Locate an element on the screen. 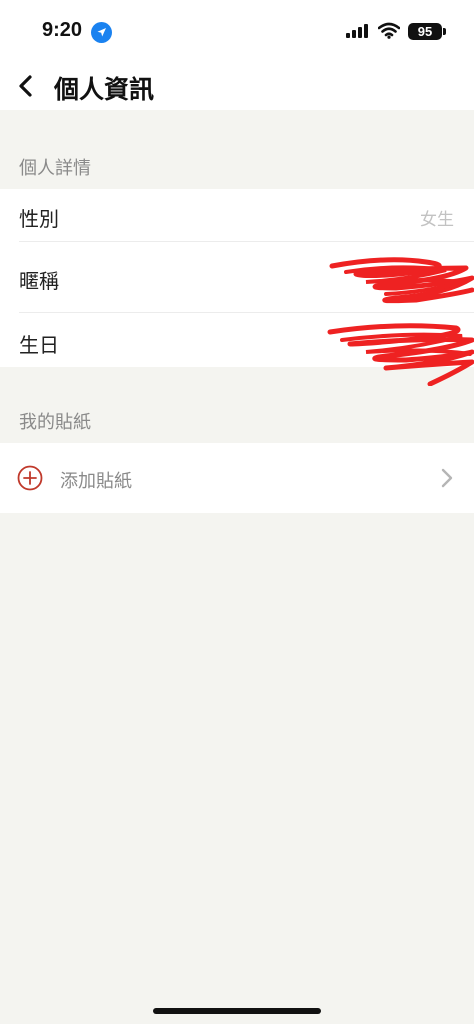 This screenshot has height=1024, width=474. page-title: 個人資訊 is located at coordinates (104, 89).